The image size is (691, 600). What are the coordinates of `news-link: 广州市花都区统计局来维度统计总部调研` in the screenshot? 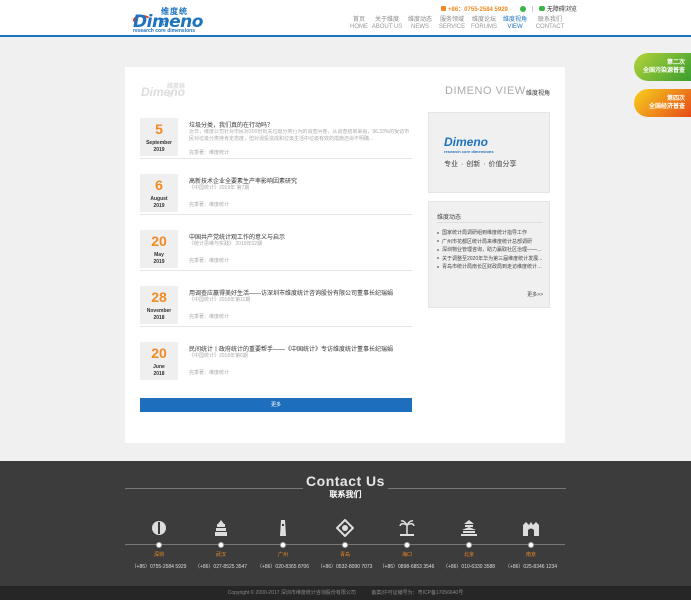 It's located at (491, 242).